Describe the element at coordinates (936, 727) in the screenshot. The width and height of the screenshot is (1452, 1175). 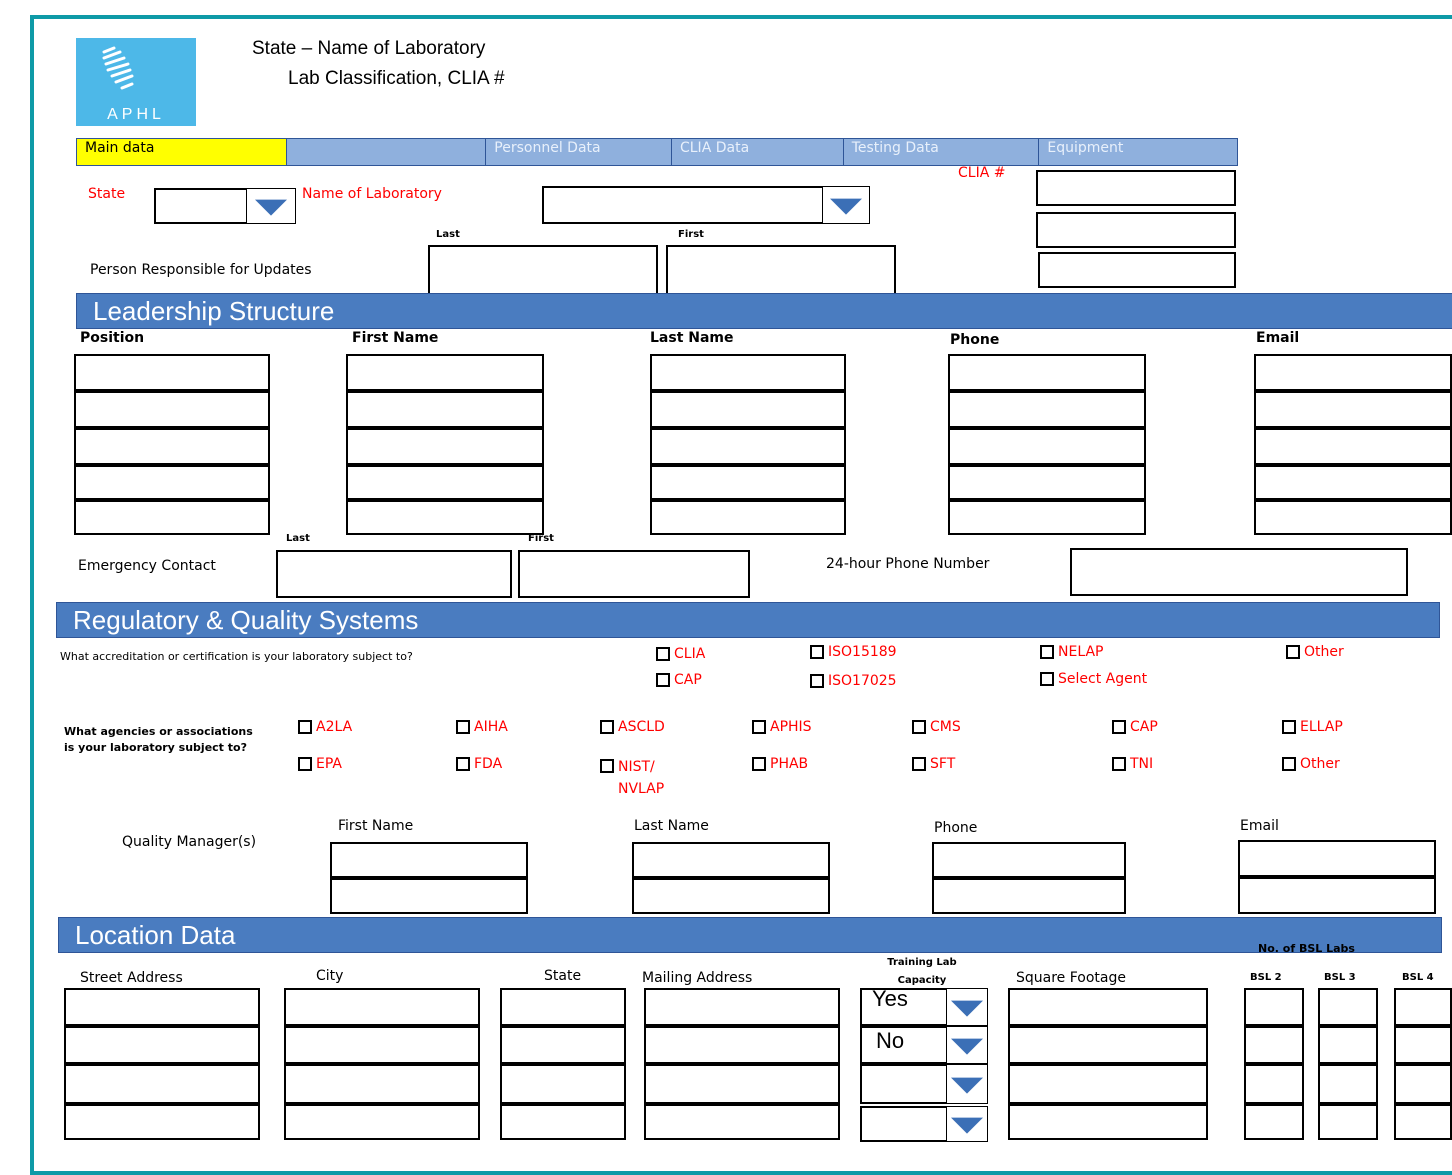
I see `checkbox-cms: CMS` at that location.